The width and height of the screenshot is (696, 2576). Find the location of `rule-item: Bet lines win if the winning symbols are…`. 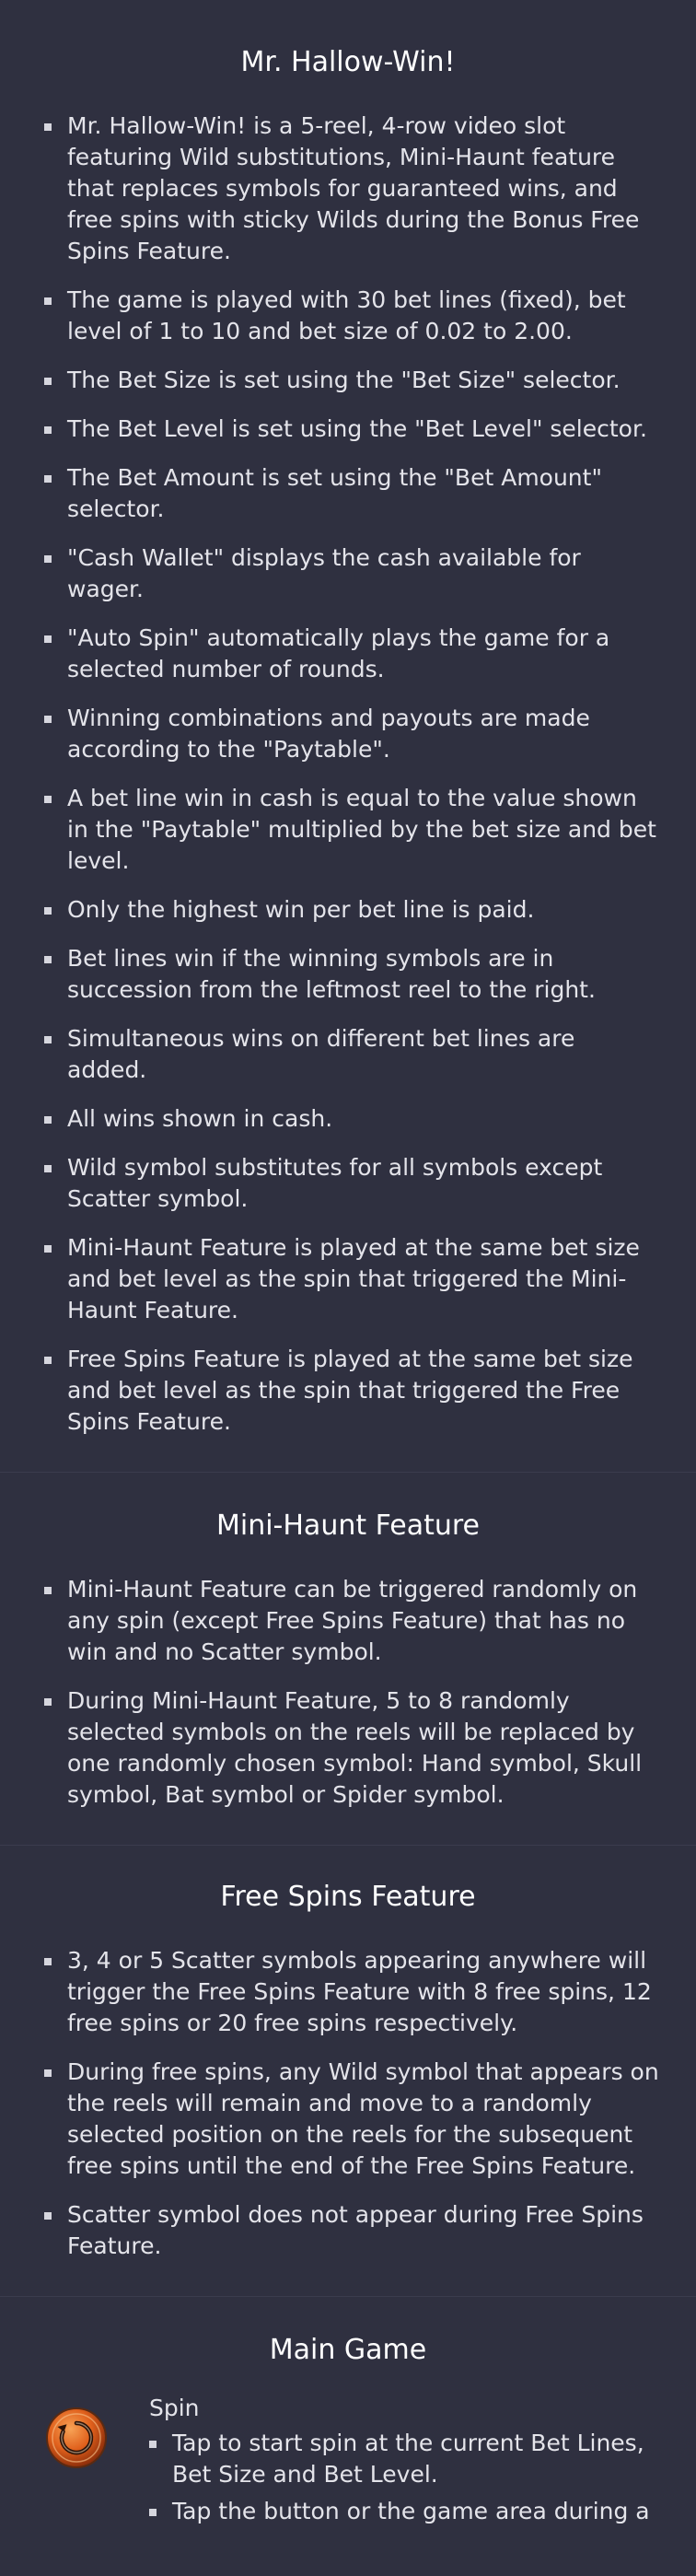

rule-item: Bet lines win if the winning symbols are… is located at coordinates (351, 975).